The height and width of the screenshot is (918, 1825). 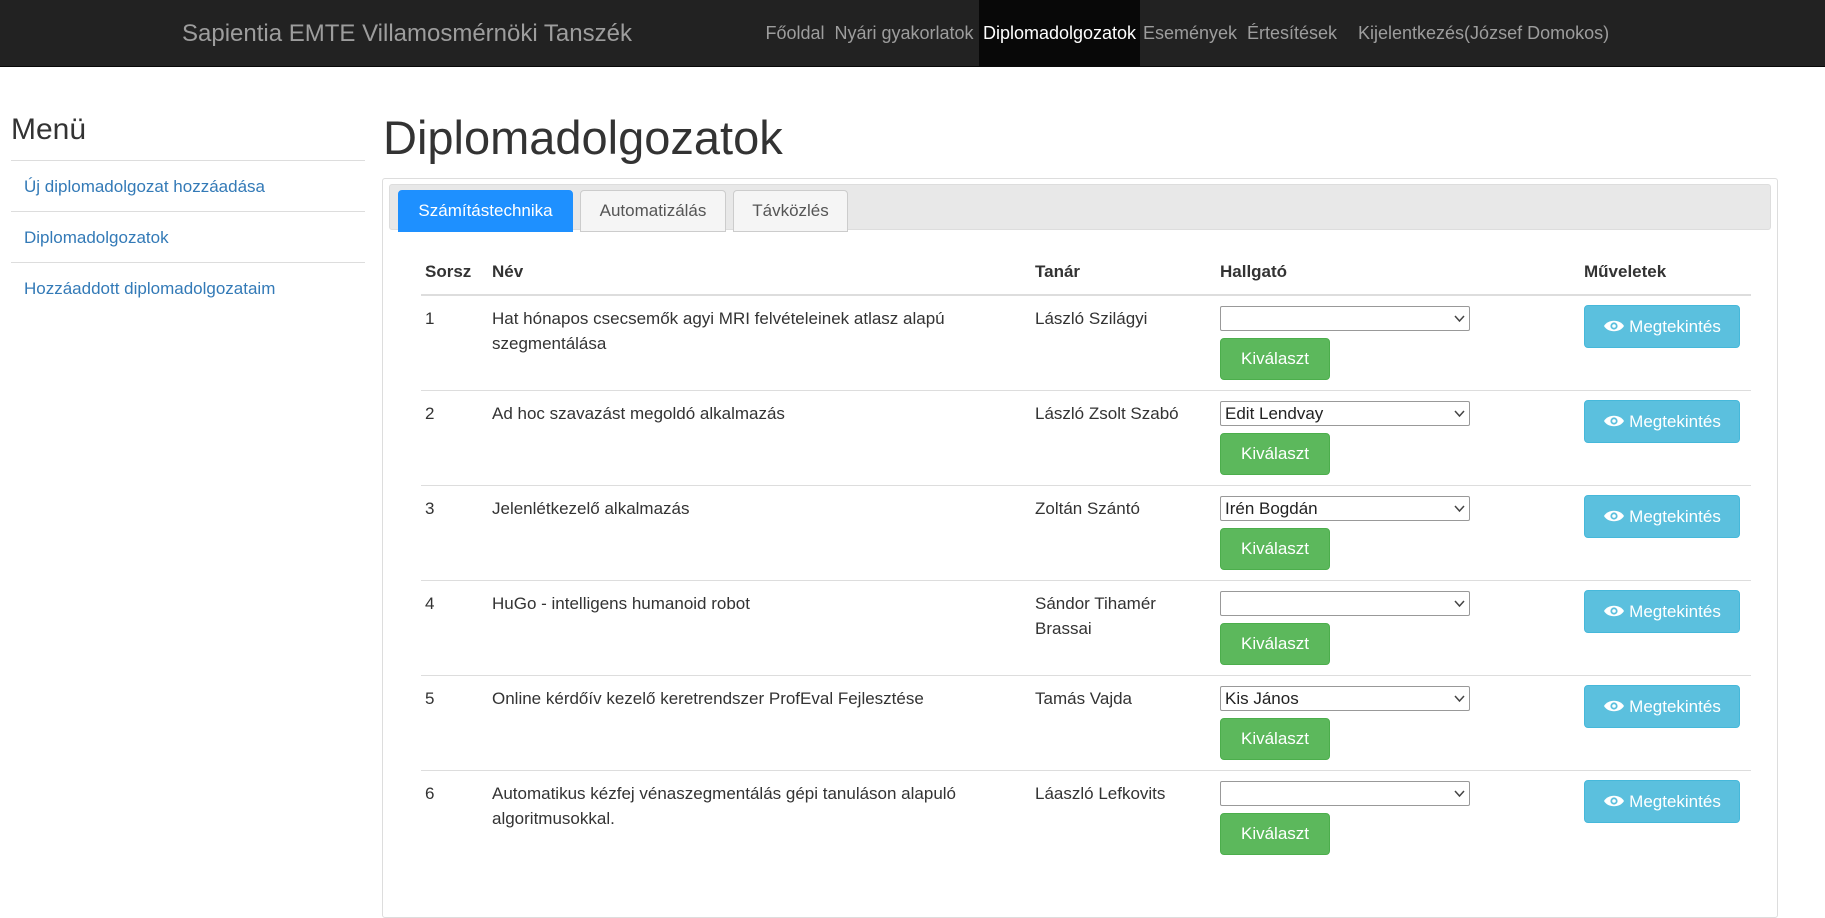 What do you see at coordinates (759, 272) in the screenshot?
I see `header-name: Név` at bounding box center [759, 272].